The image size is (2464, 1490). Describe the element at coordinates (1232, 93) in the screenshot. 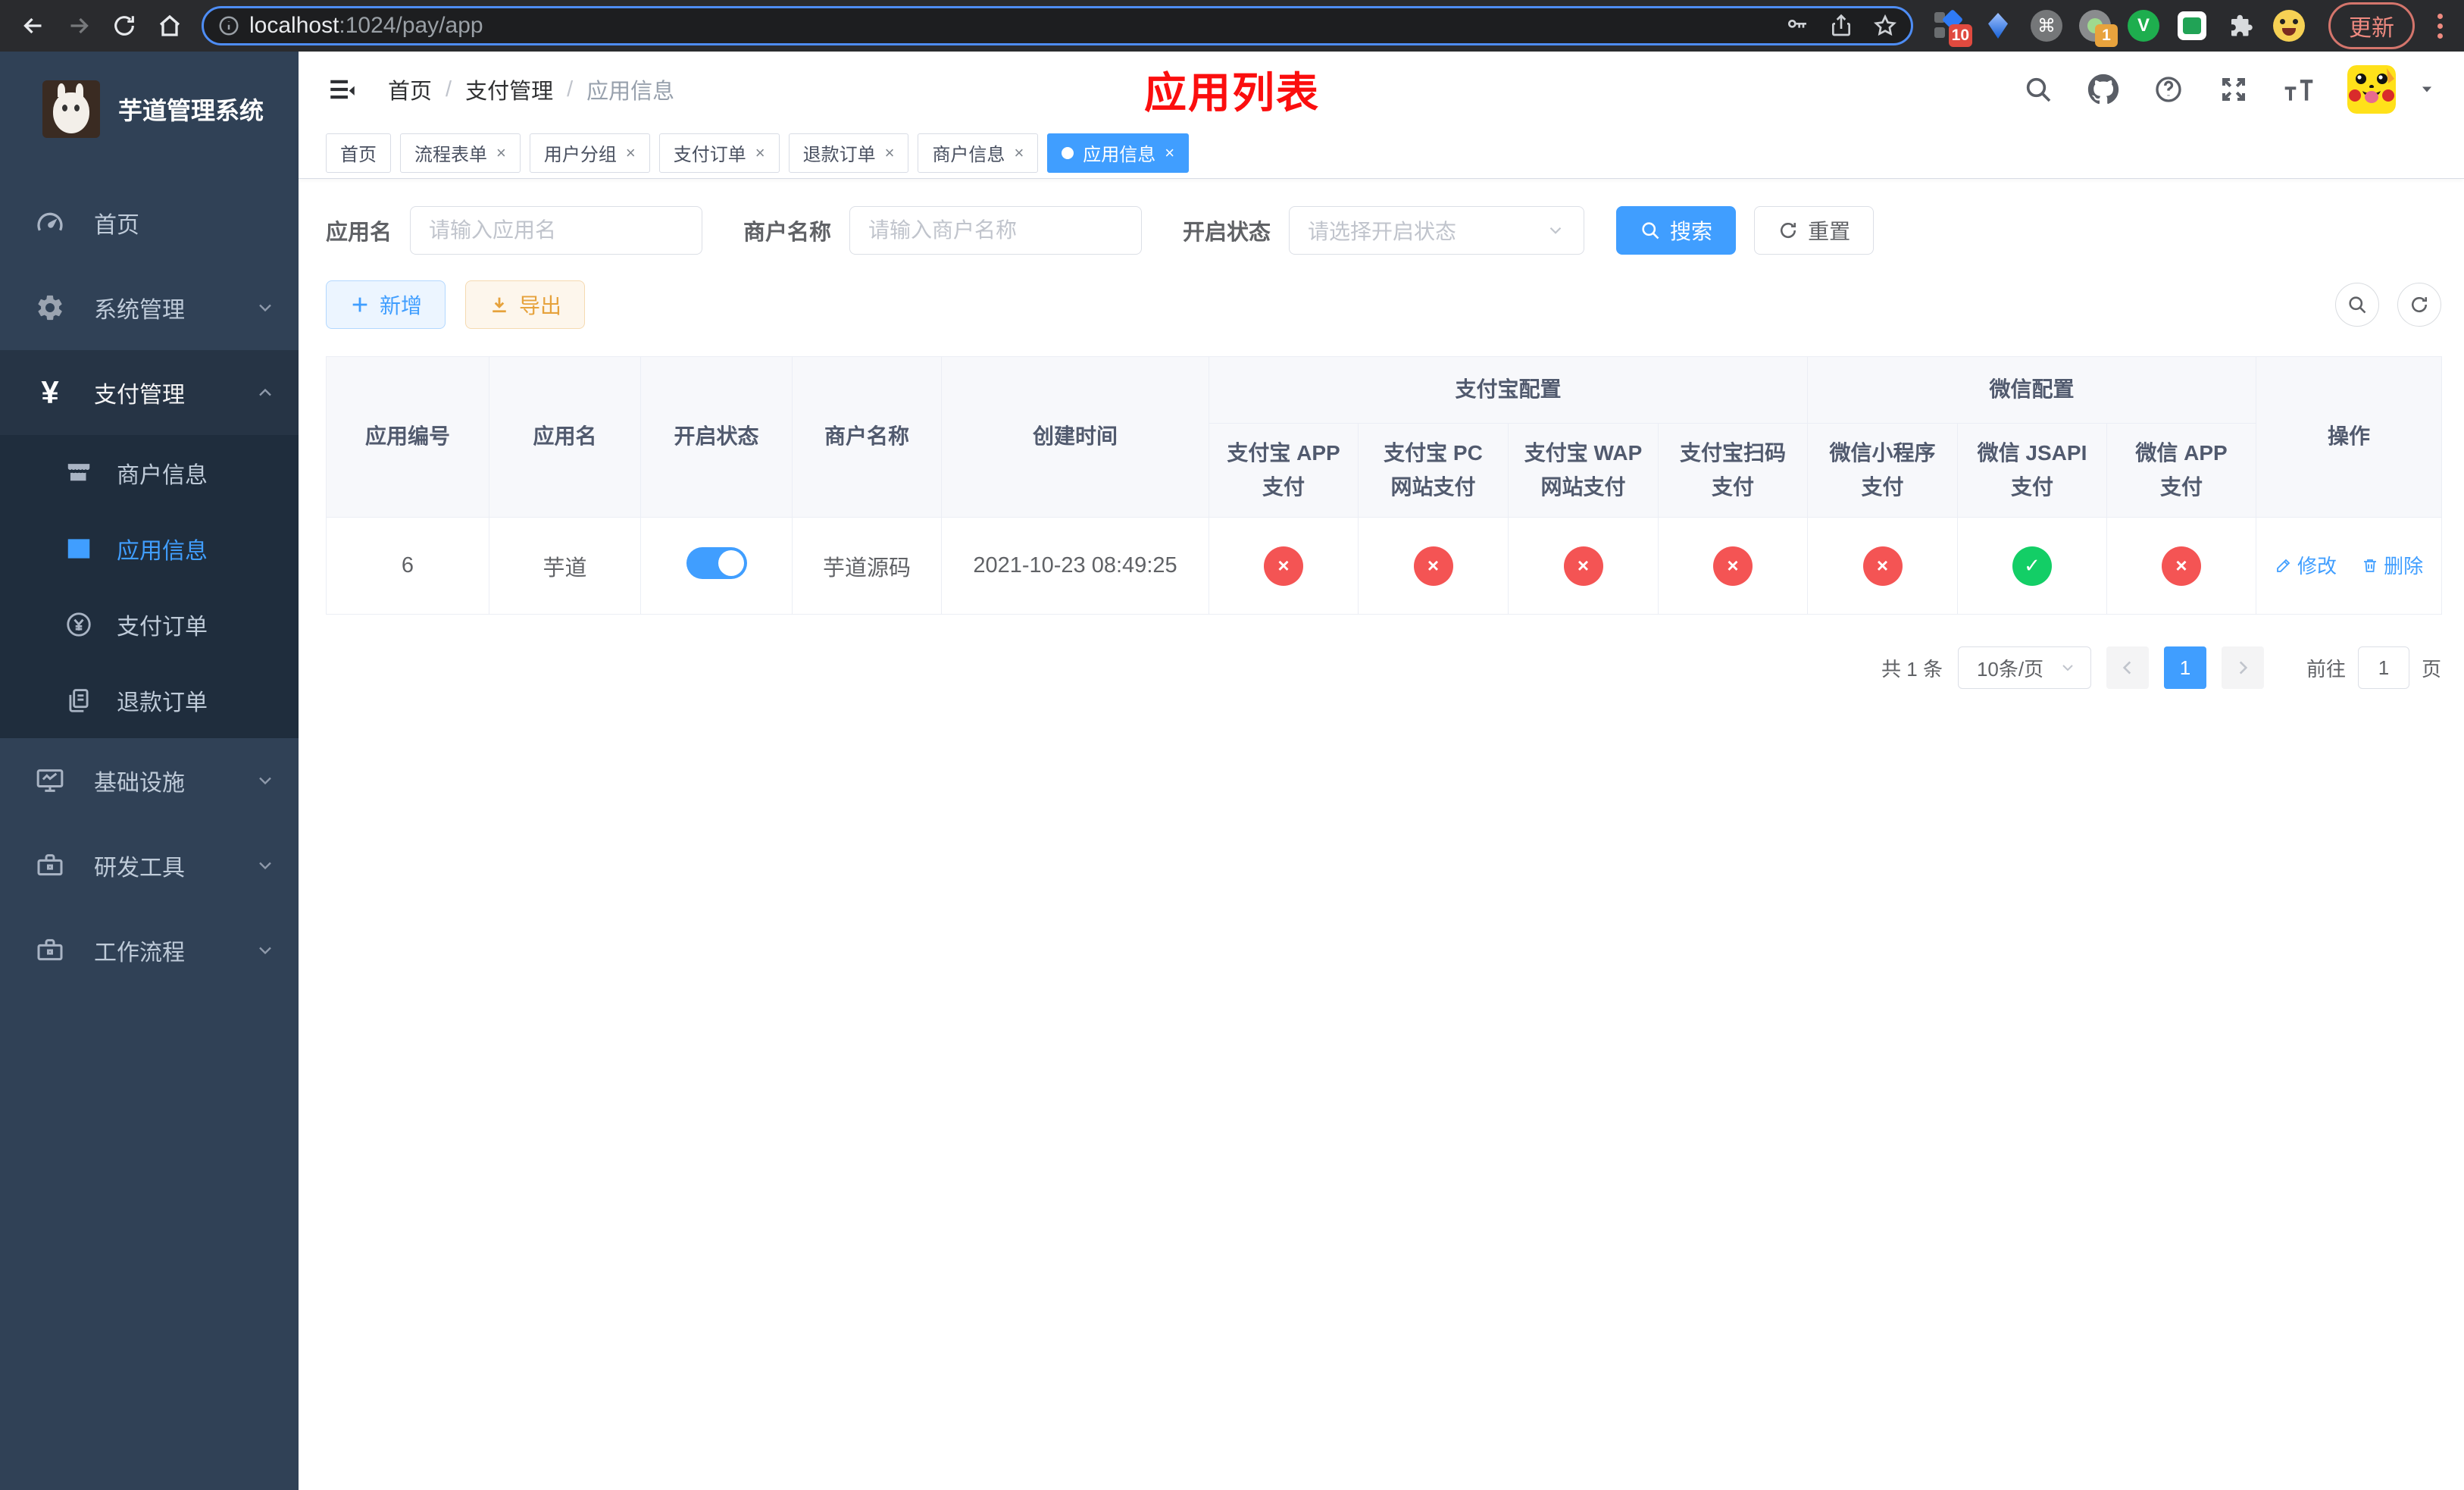

I see `annotation-title: 应用列表` at that location.